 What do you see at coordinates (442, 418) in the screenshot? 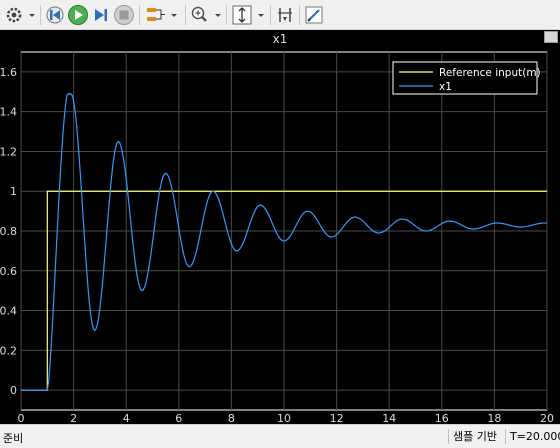
I see `x-tick-label: 16` at bounding box center [442, 418].